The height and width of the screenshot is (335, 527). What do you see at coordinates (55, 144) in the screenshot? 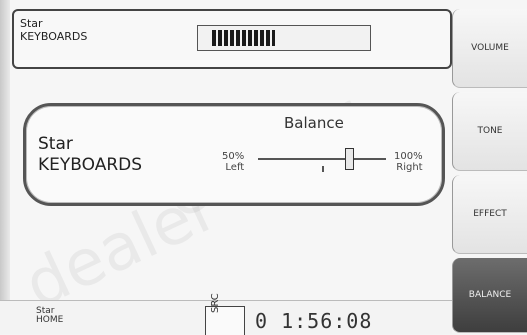
I see `sound-name-line-1: Star` at bounding box center [55, 144].